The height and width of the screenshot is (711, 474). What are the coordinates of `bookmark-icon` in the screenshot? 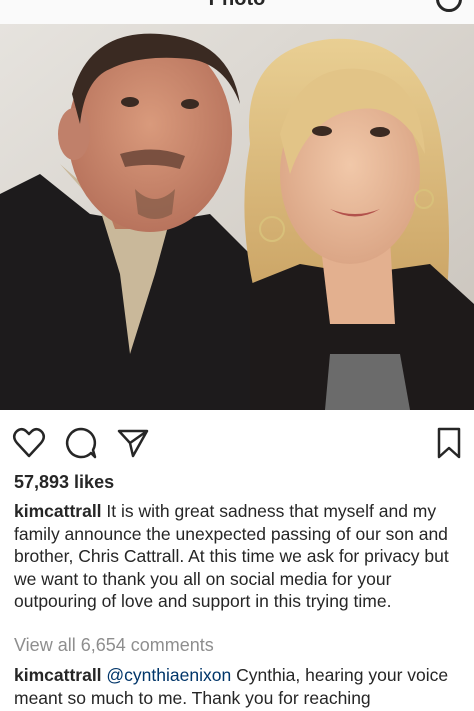 It's located at (449, 443).